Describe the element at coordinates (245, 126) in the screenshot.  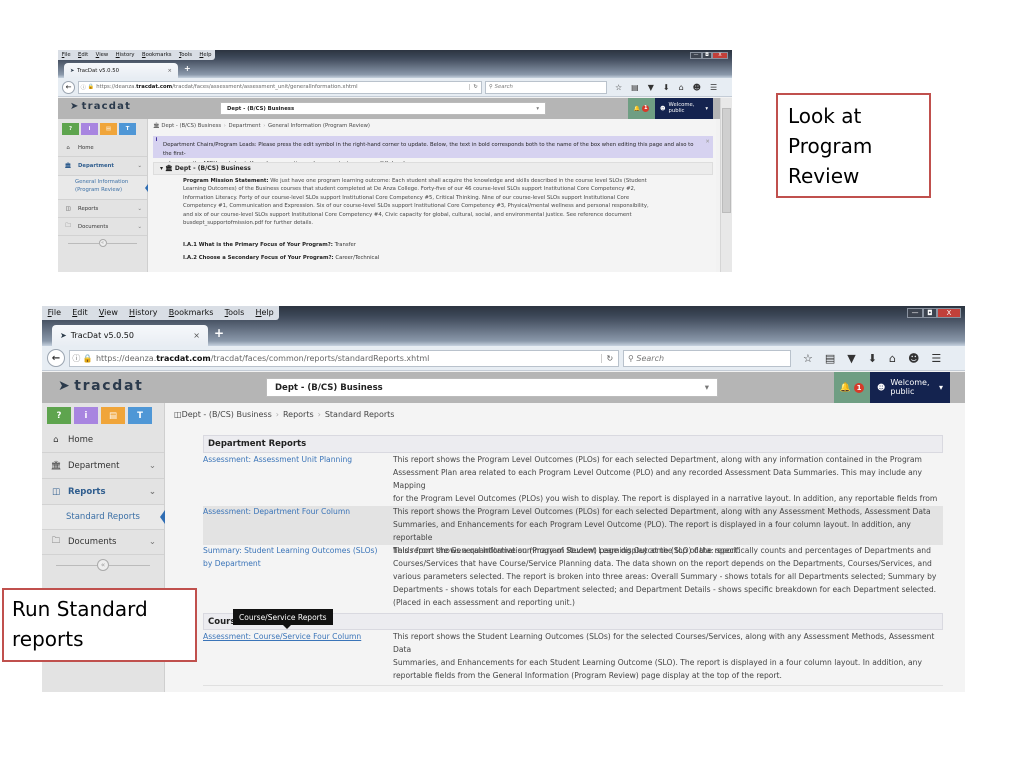
I see `breadcrumb-item: Department` at that location.